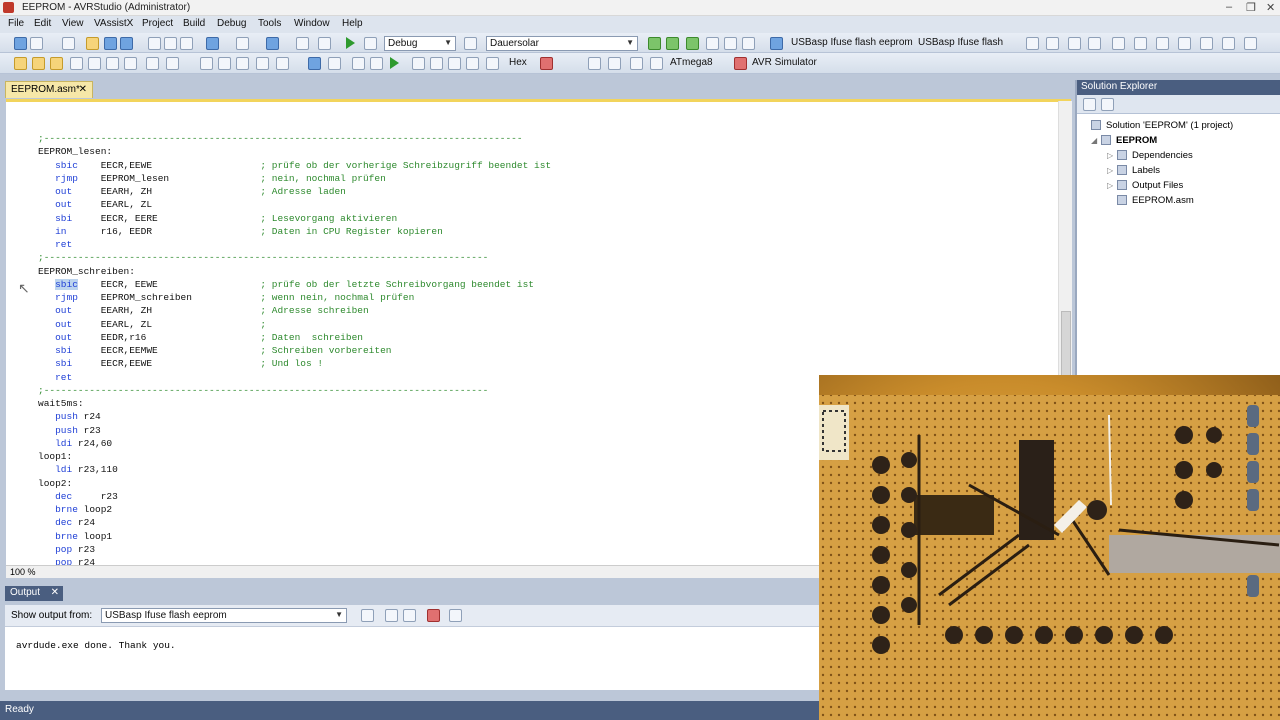 This screenshot has height=720, width=1280. I want to click on menu-project: Project, so click(157, 23).